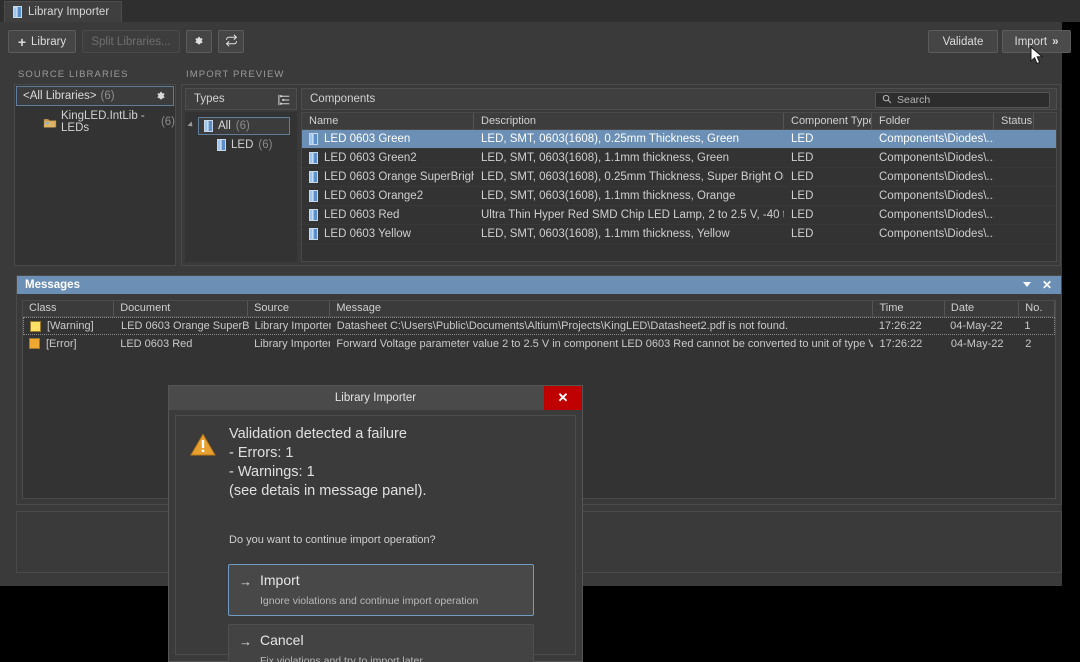 This screenshot has height=662, width=1080. I want to click on types-all-count: (6), so click(242, 126).